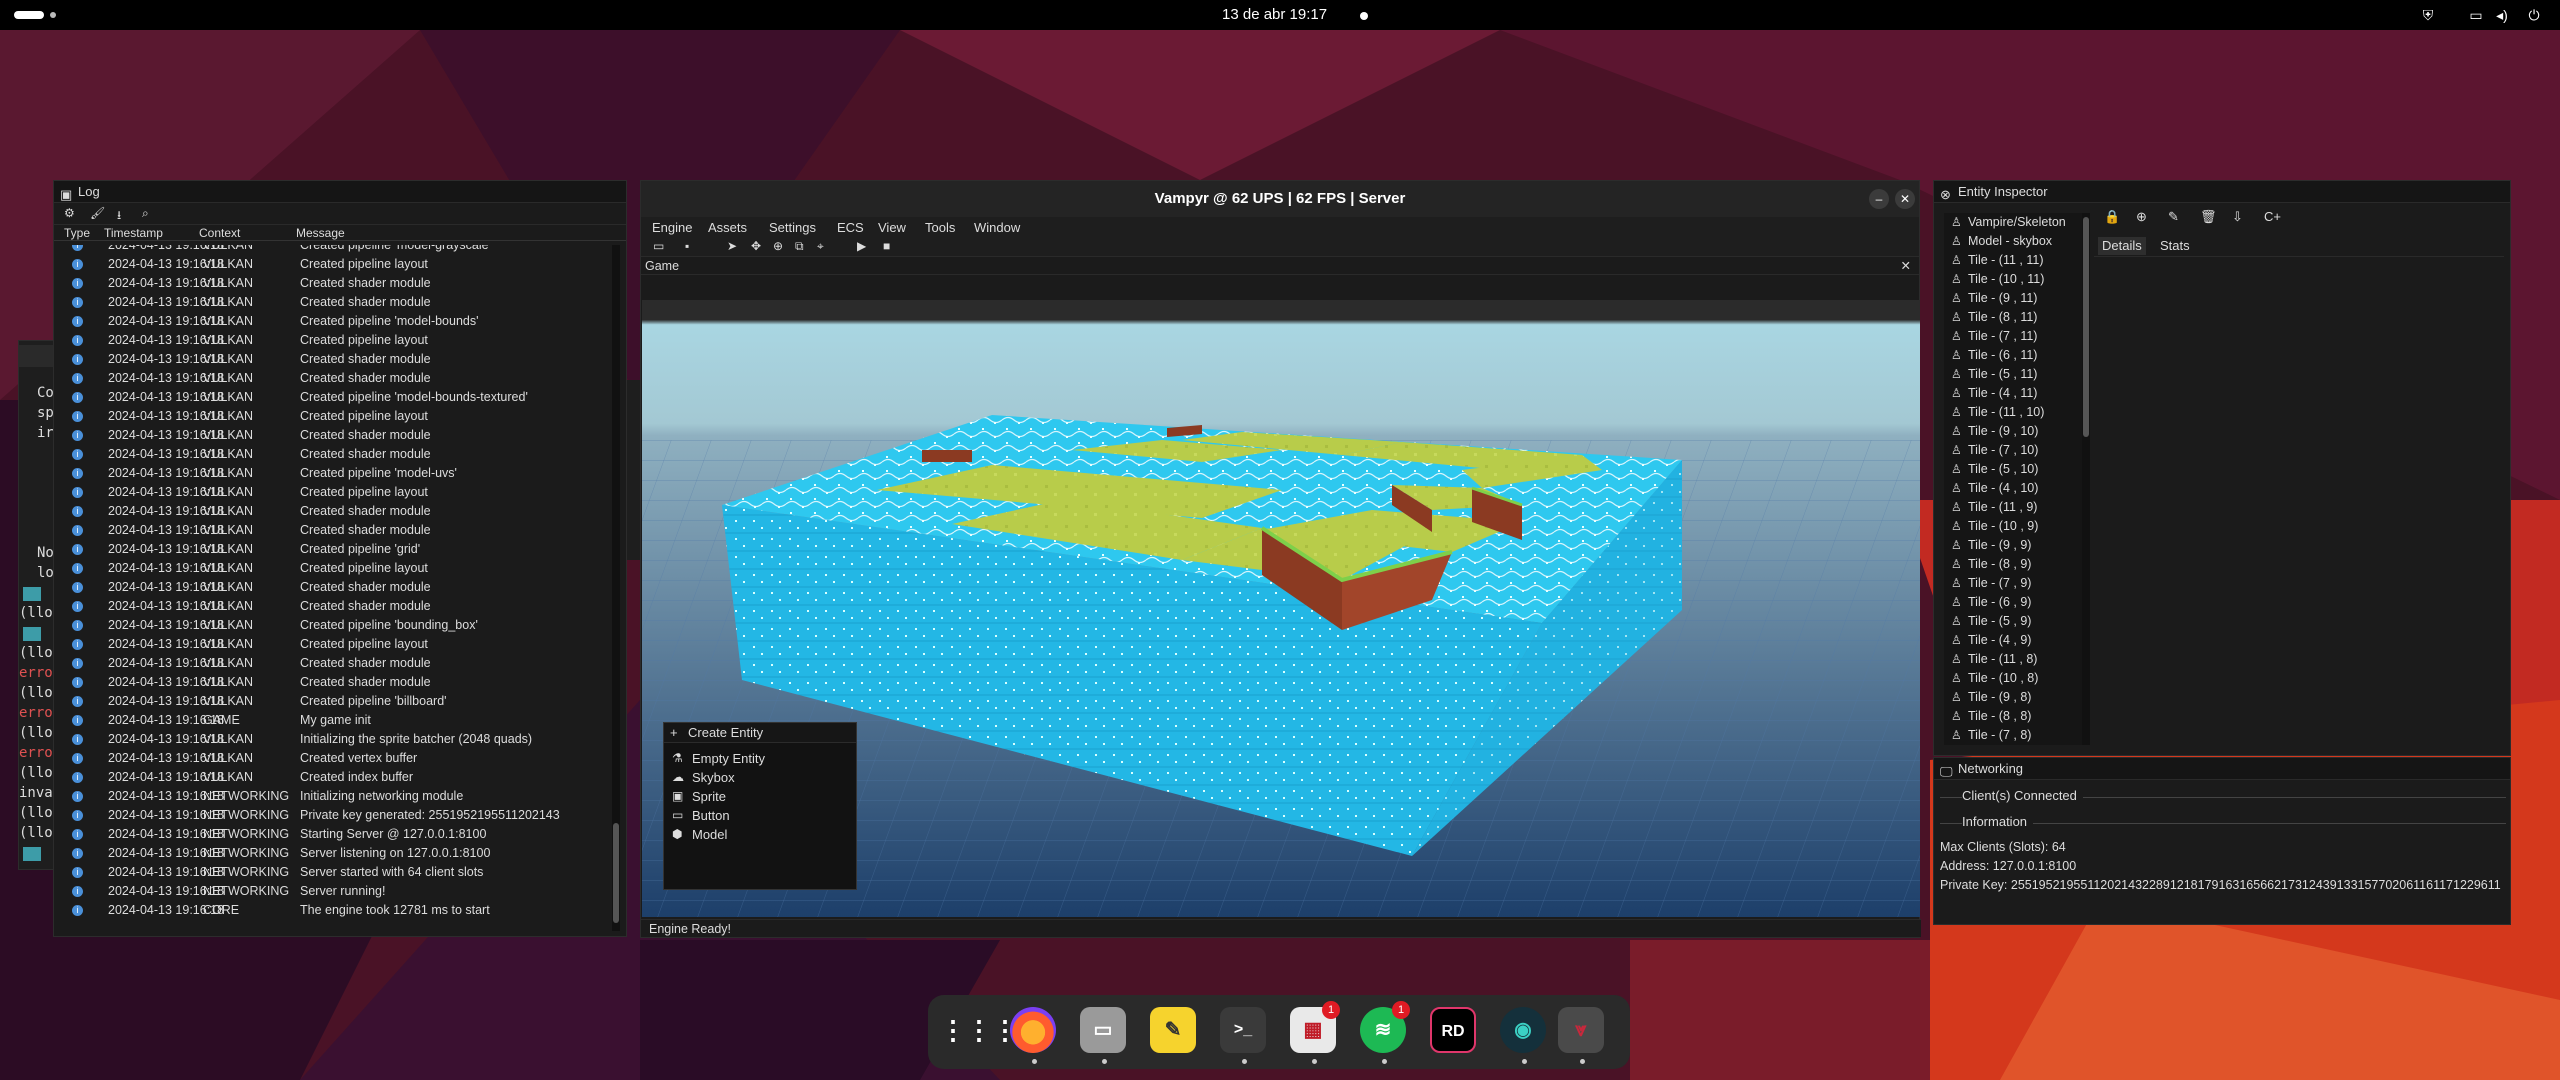 The width and height of the screenshot is (2560, 1080). Describe the element at coordinates (727, 227) in the screenshot. I see `menu-assets: Assets` at that location.